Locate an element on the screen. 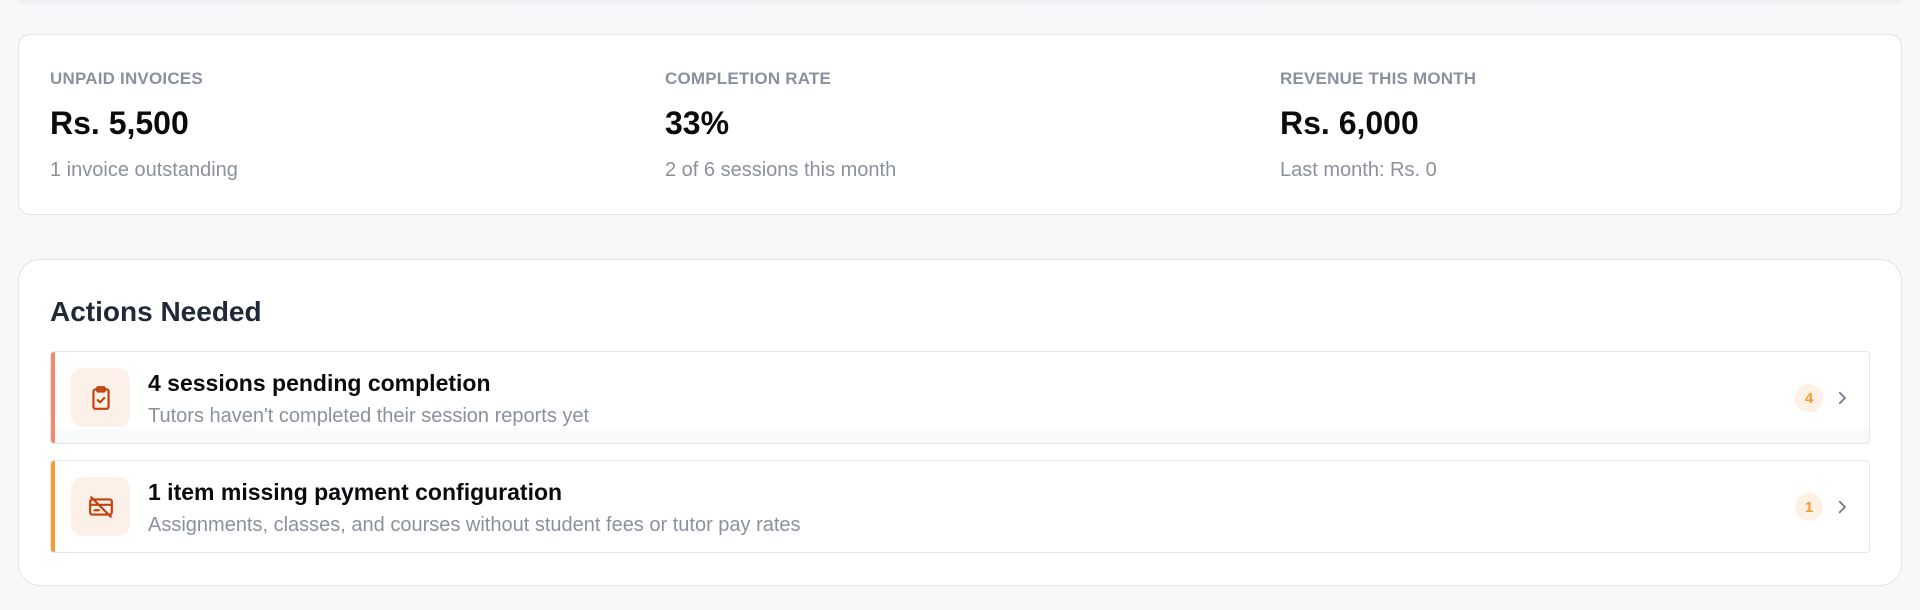 This screenshot has width=1920, height=610. stat-subtext: 2 of 6 sessions this month is located at coordinates (781, 170).